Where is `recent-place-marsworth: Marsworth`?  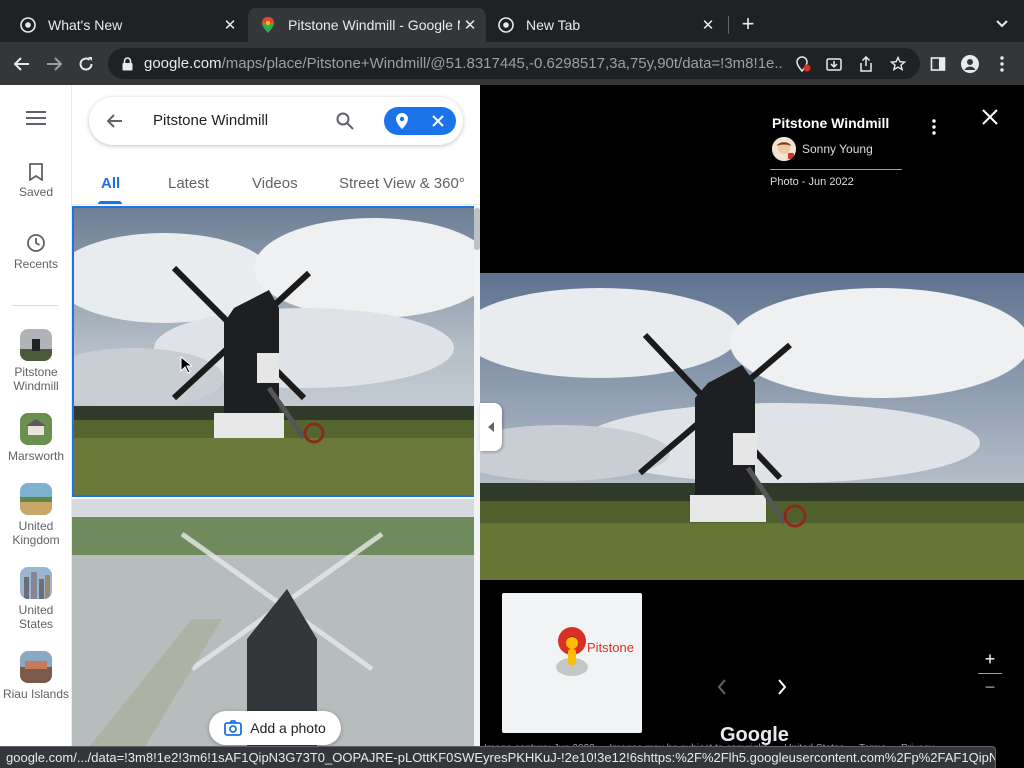 recent-place-marsworth: Marsworth is located at coordinates (36, 438).